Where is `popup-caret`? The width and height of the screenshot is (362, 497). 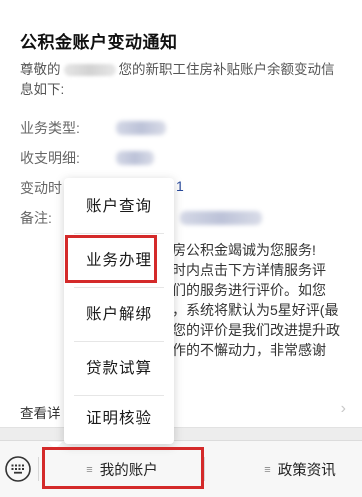 popup-caret is located at coordinates (55, 445).